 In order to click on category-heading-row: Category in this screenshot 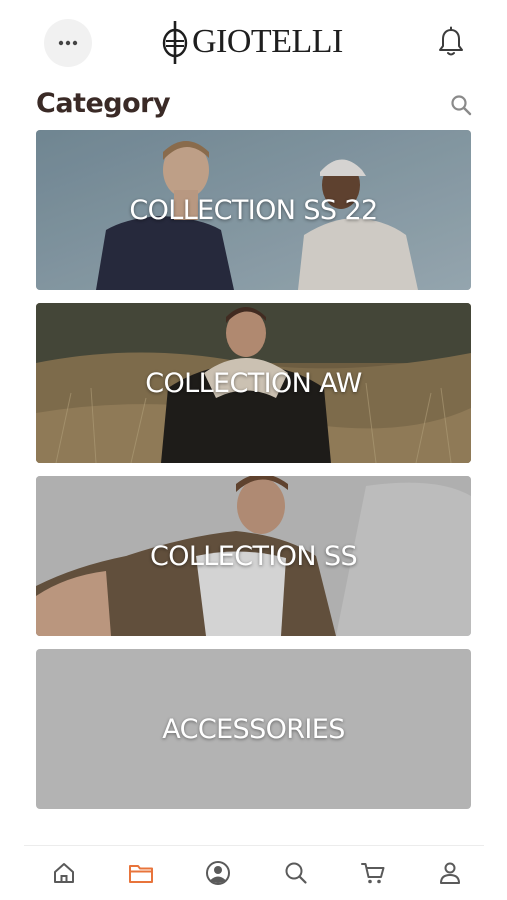, I will do `click(253, 105)`.